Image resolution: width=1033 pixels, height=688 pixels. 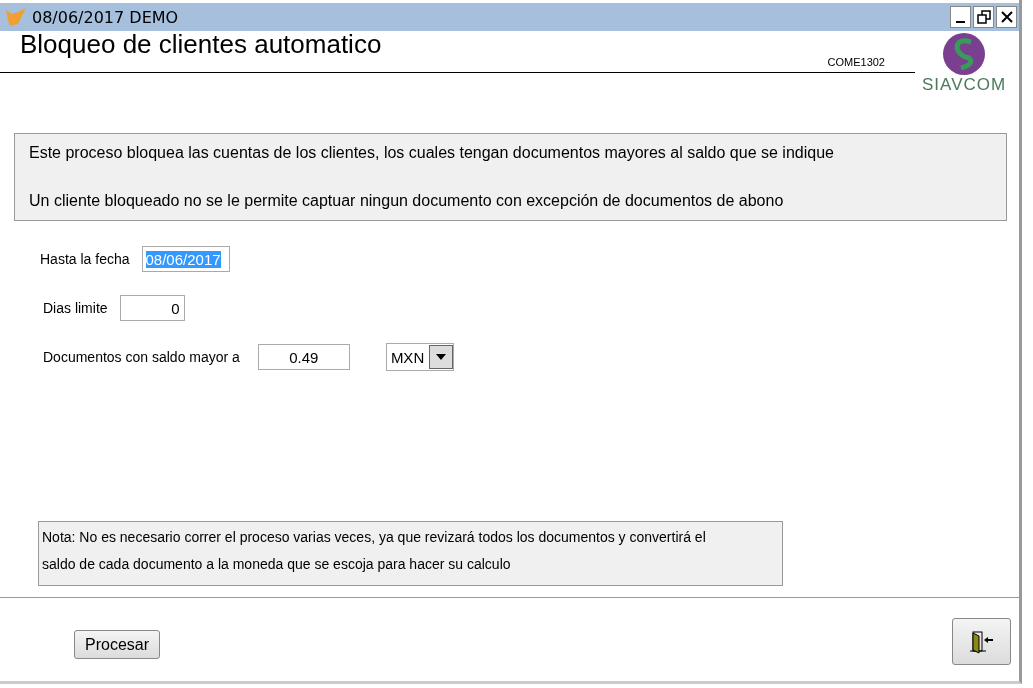 What do you see at coordinates (964, 85) in the screenshot?
I see `logo-text: SIAVCOM` at bounding box center [964, 85].